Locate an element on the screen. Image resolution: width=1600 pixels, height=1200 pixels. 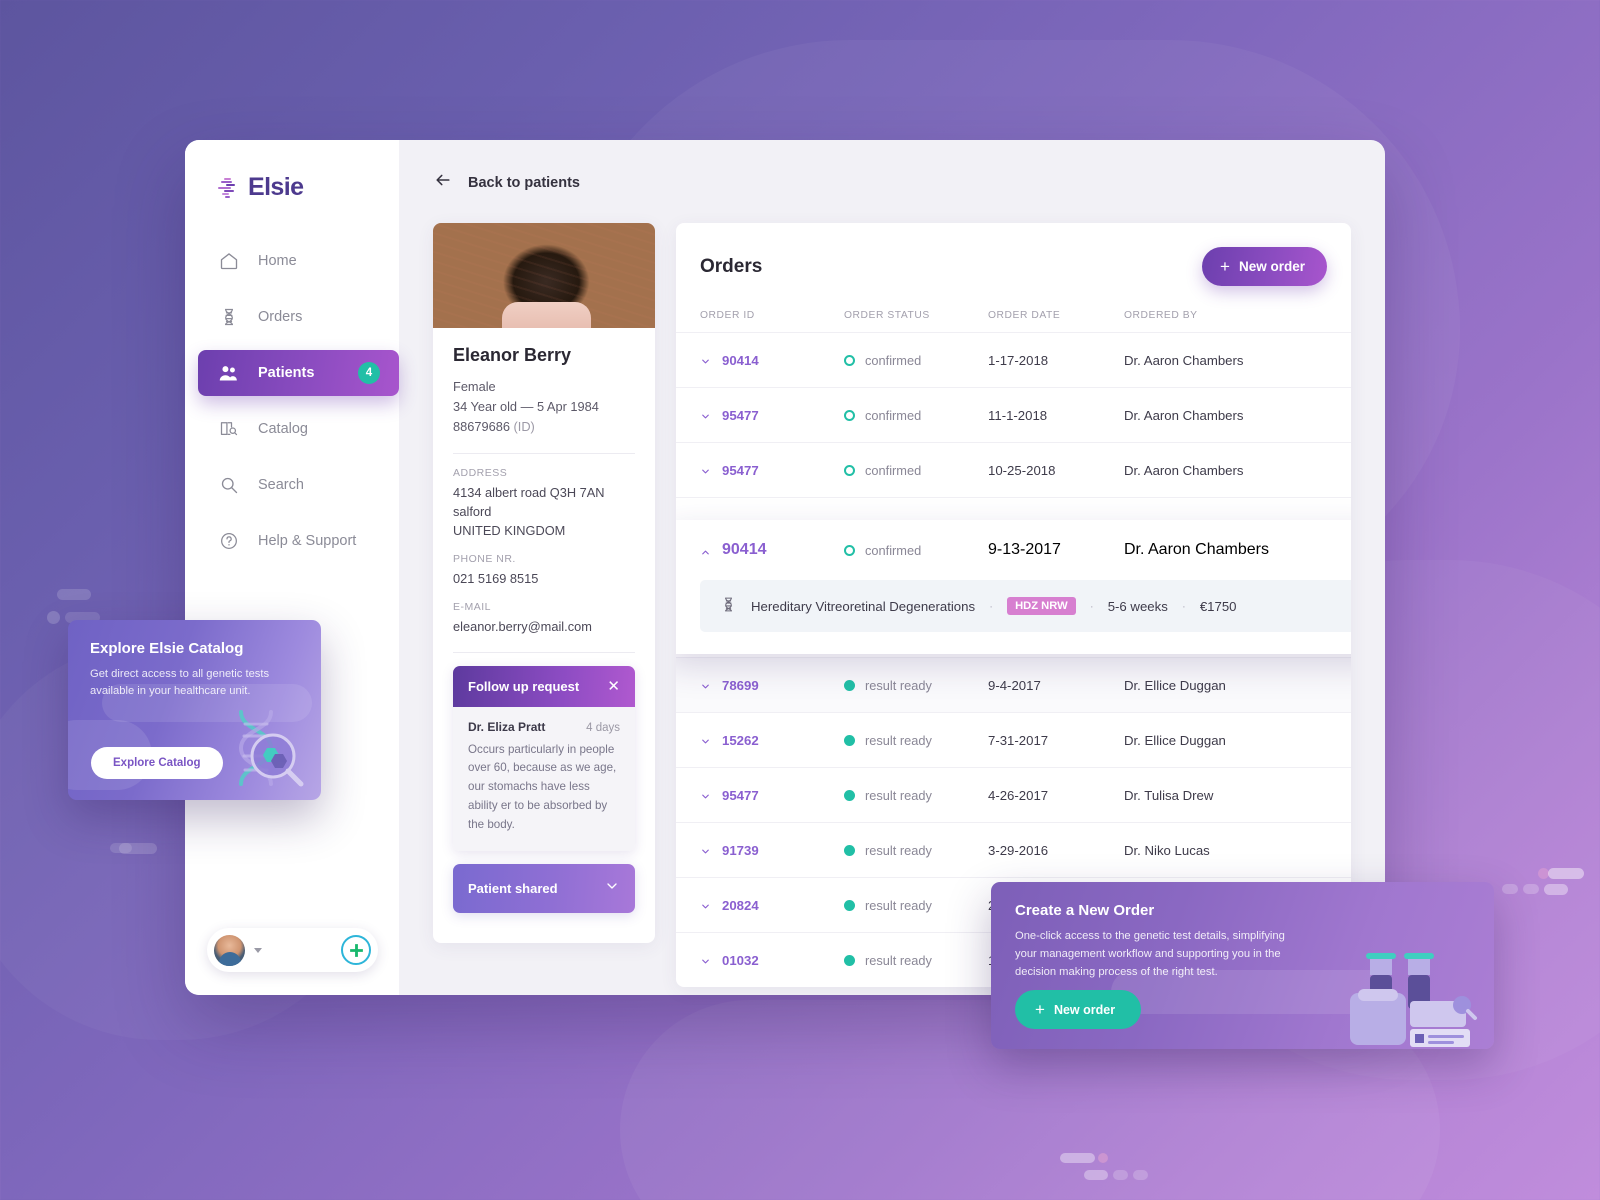
follow-up-title: Follow up request is located at coordinates (524, 686).